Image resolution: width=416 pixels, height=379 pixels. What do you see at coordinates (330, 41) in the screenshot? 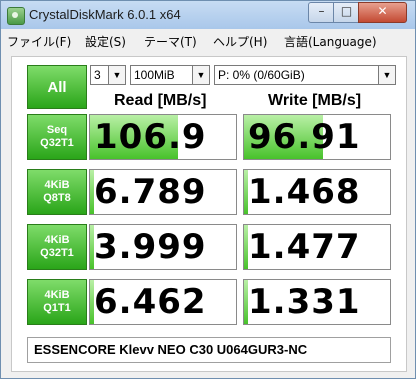
I see `menu-language: 言語(Language)` at bounding box center [330, 41].